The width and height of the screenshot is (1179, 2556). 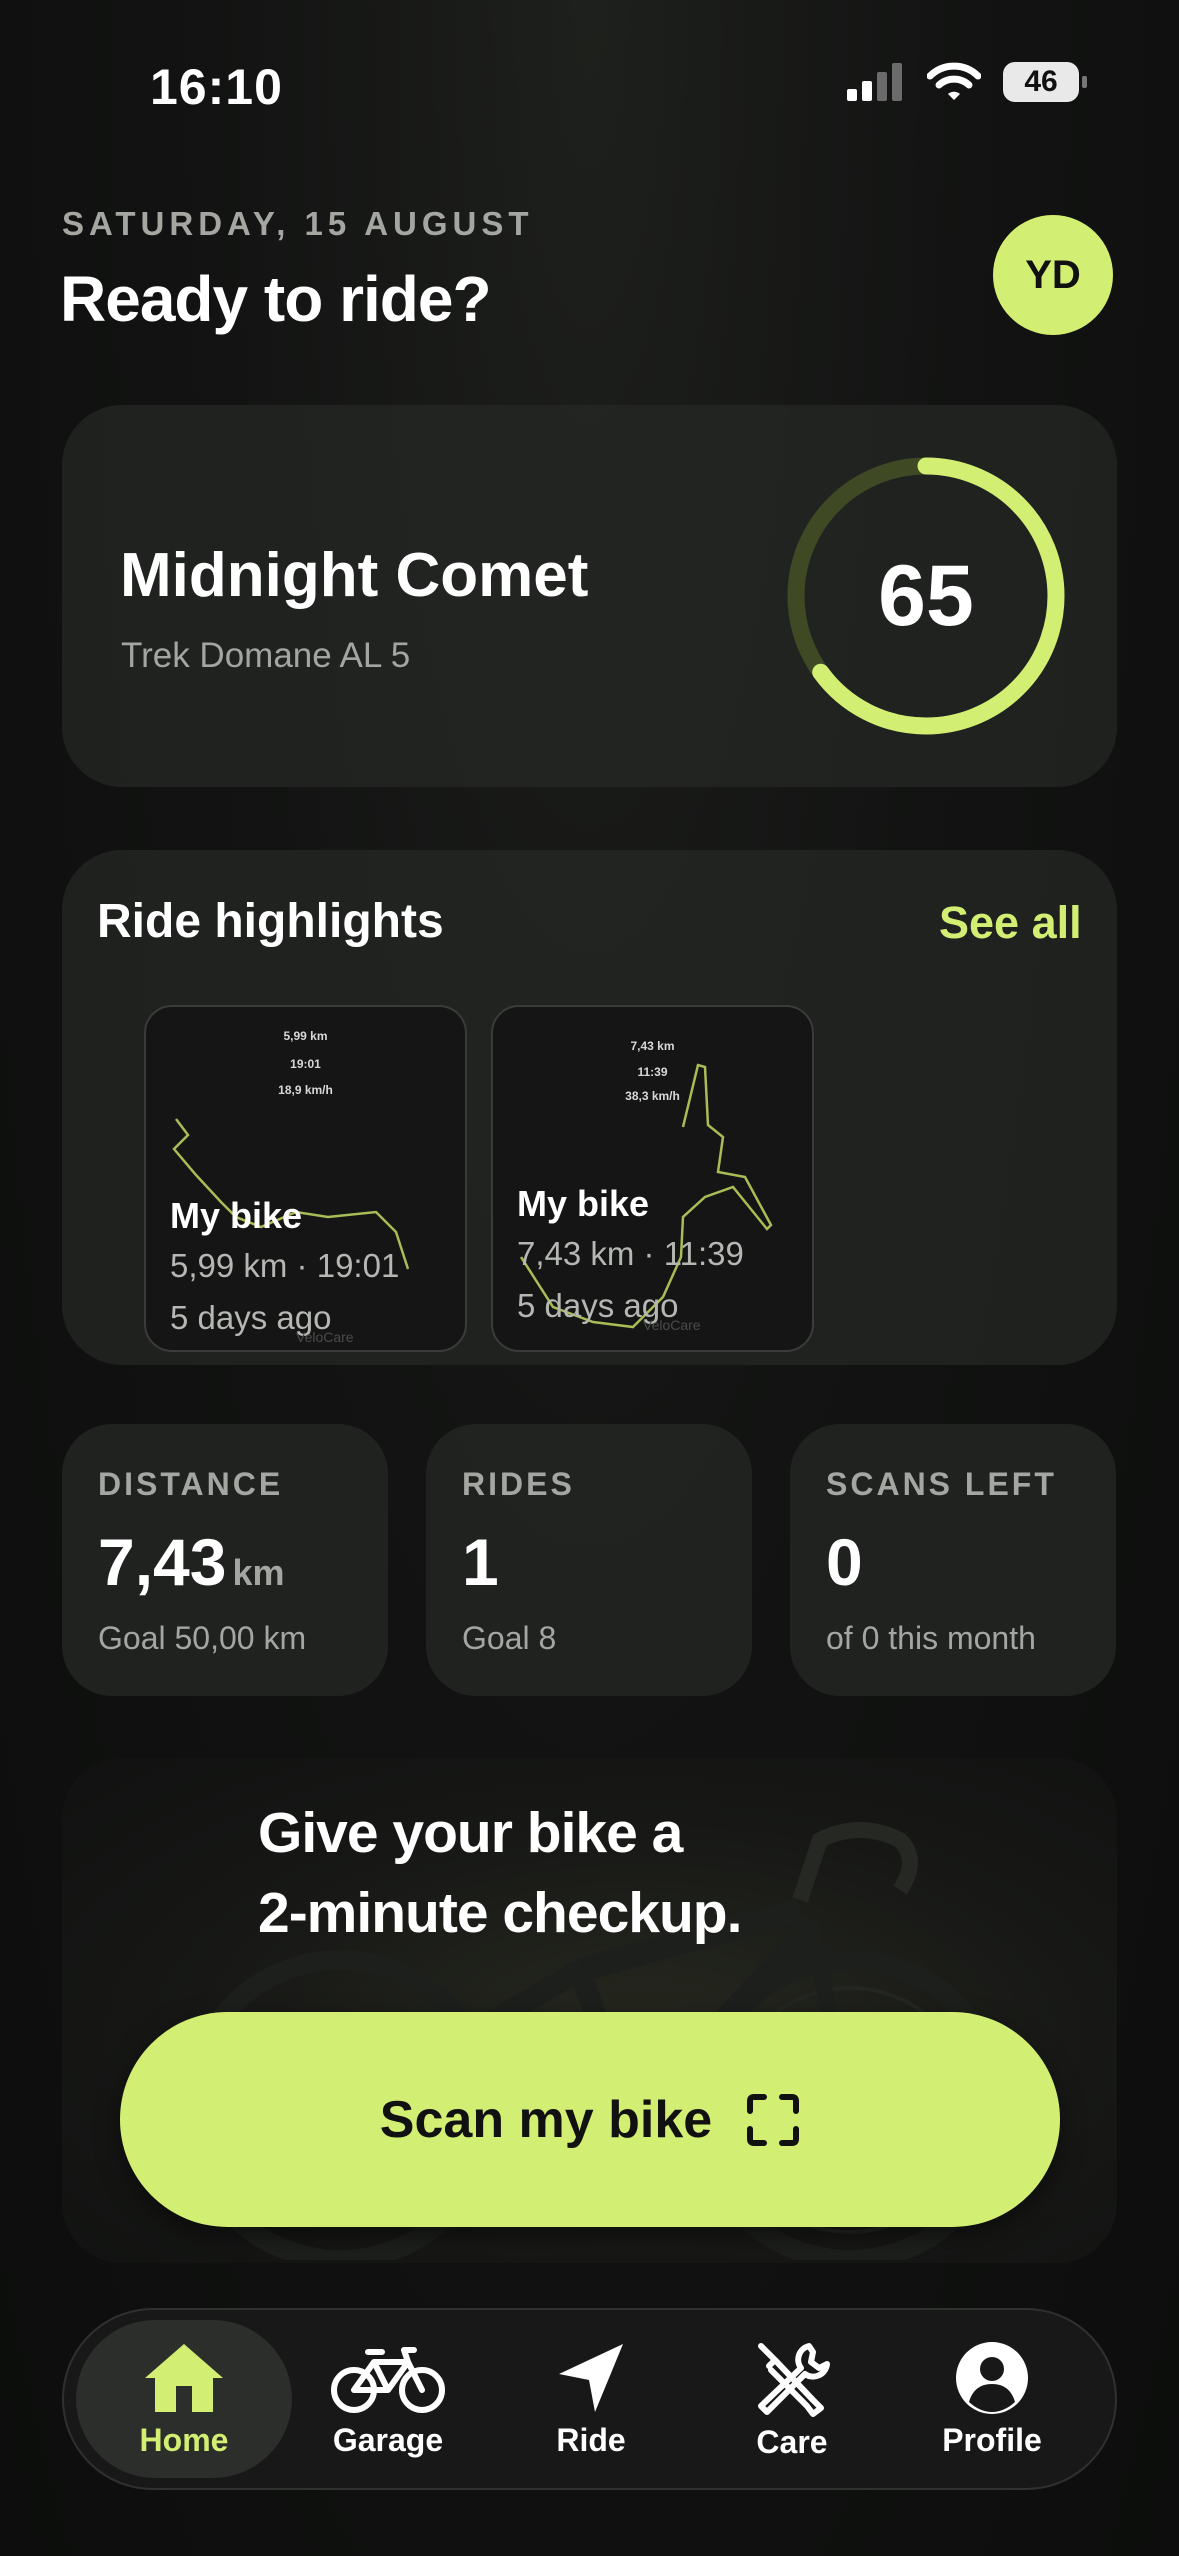 I want to click on cellular-signal-icon, so click(x=874, y=82).